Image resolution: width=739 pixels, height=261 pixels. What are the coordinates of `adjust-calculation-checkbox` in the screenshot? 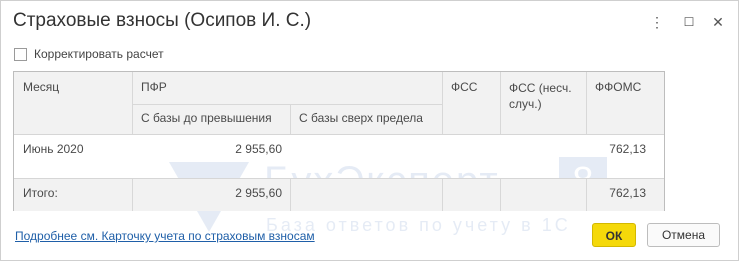 It's located at (20, 54).